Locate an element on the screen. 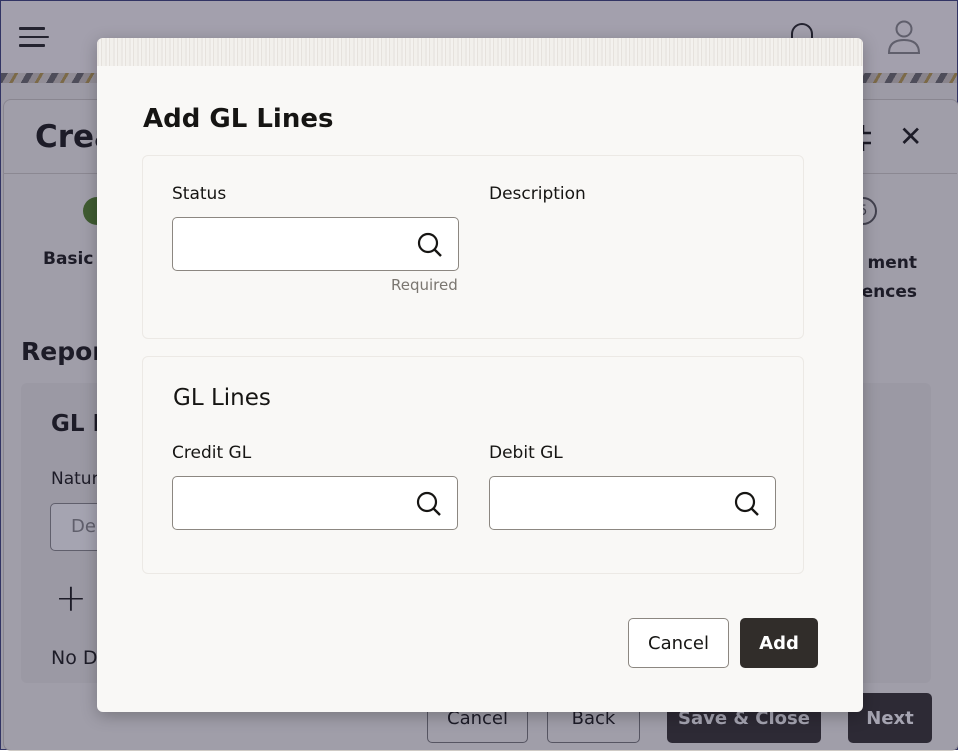 Image resolution: width=958 pixels, height=751 pixels. credit-gl-input is located at coordinates (287, 503).